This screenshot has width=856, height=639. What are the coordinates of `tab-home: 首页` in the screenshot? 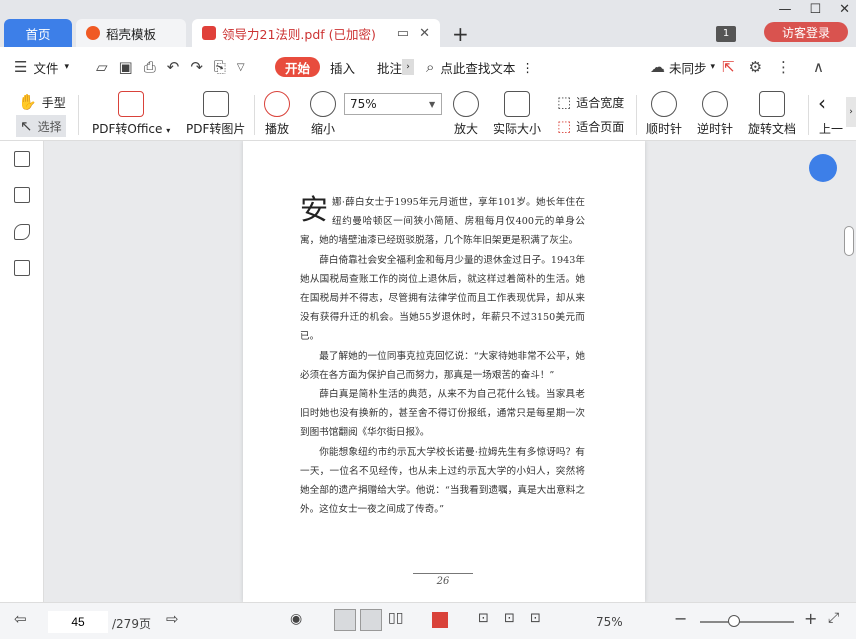 It's located at (38, 33).